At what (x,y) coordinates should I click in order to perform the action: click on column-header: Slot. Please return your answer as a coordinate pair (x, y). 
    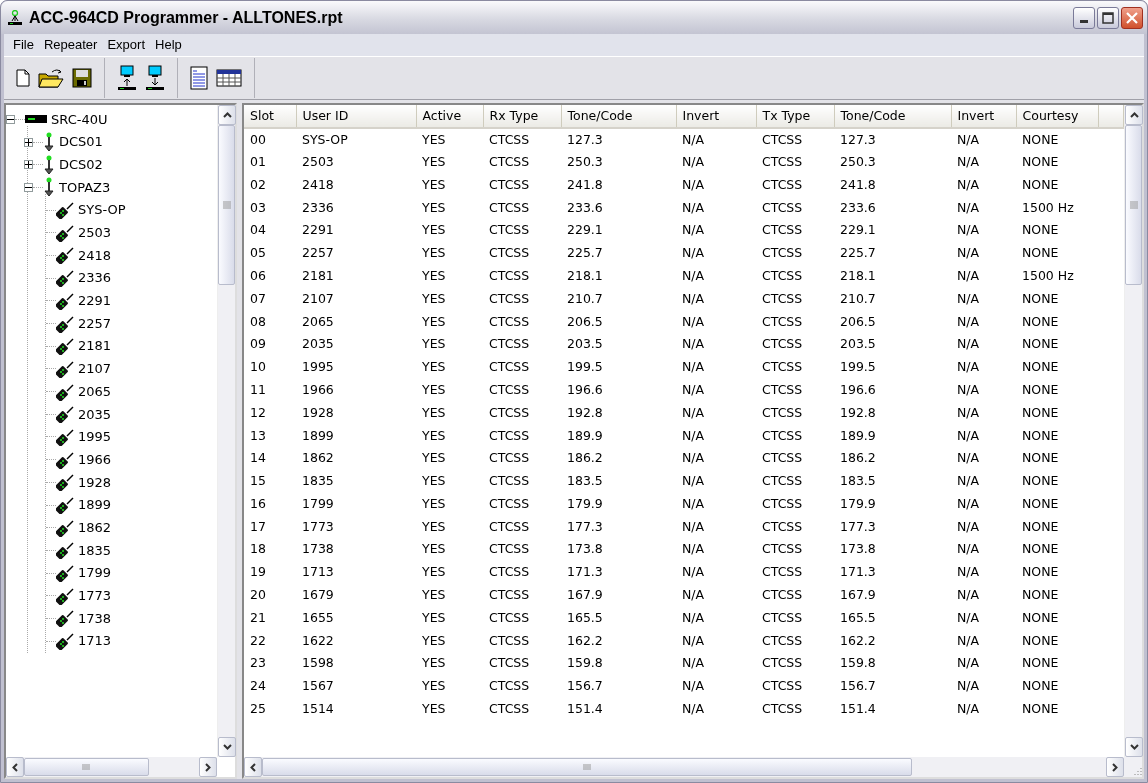
    Looking at the image, I should click on (270, 116).